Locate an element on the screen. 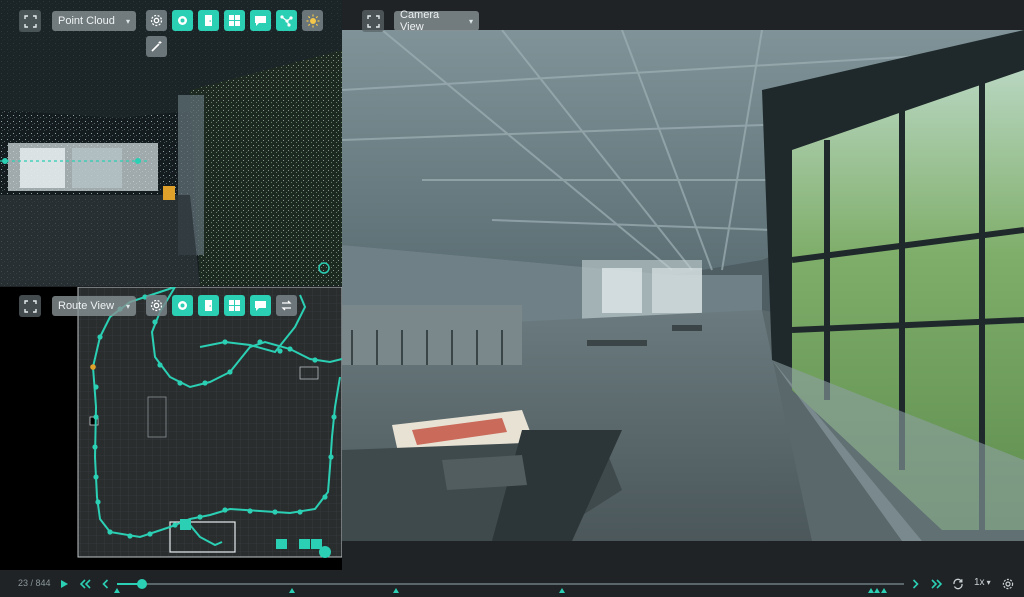 This screenshot has width=1024, height=597. loop-icon is located at coordinates (958, 583).